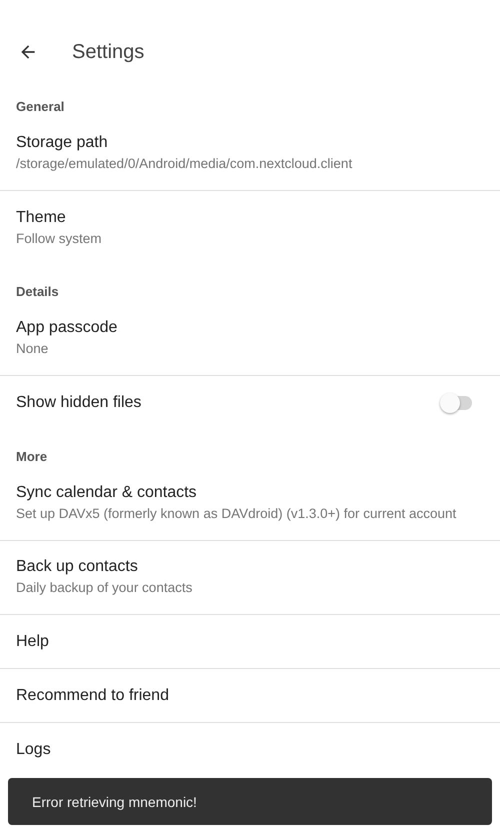 The image size is (500, 833). What do you see at coordinates (250, 339) in the screenshot?
I see `preference-item: App passcode None` at bounding box center [250, 339].